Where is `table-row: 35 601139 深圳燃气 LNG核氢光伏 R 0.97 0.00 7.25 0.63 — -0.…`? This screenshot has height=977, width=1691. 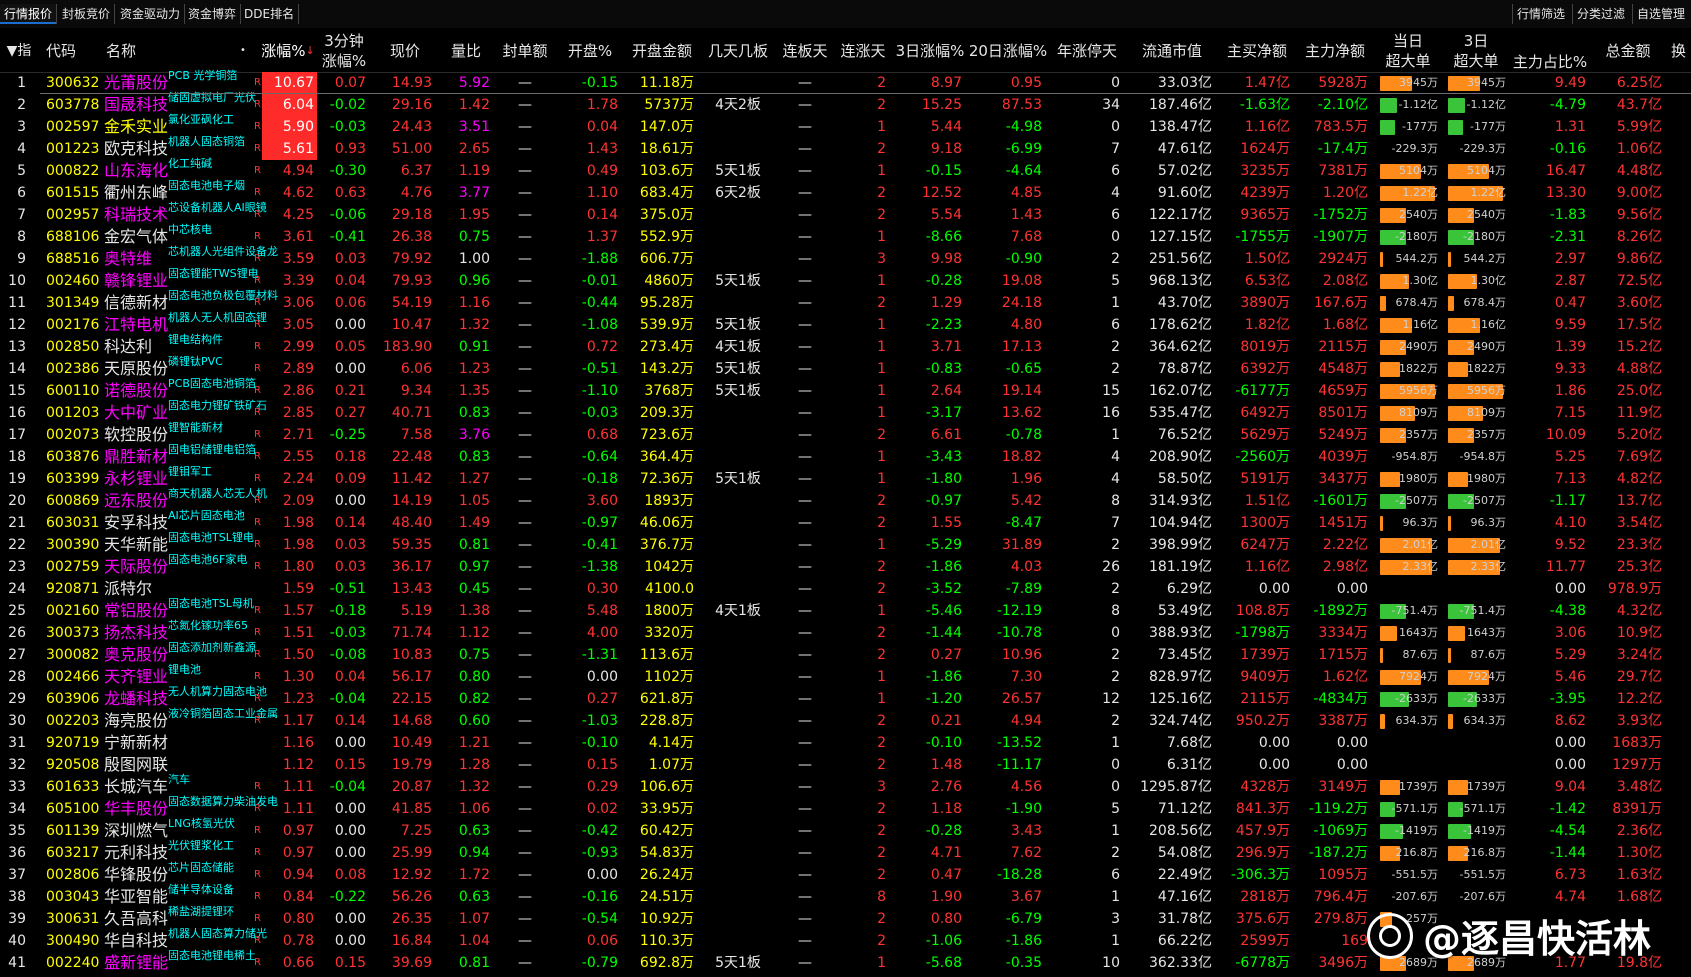
table-row: 35 601139 深圳燃气 LNG核氢光伏 R 0.97 0.00 7.25 0.63 — -0.… is located at coordinates (845, 830).